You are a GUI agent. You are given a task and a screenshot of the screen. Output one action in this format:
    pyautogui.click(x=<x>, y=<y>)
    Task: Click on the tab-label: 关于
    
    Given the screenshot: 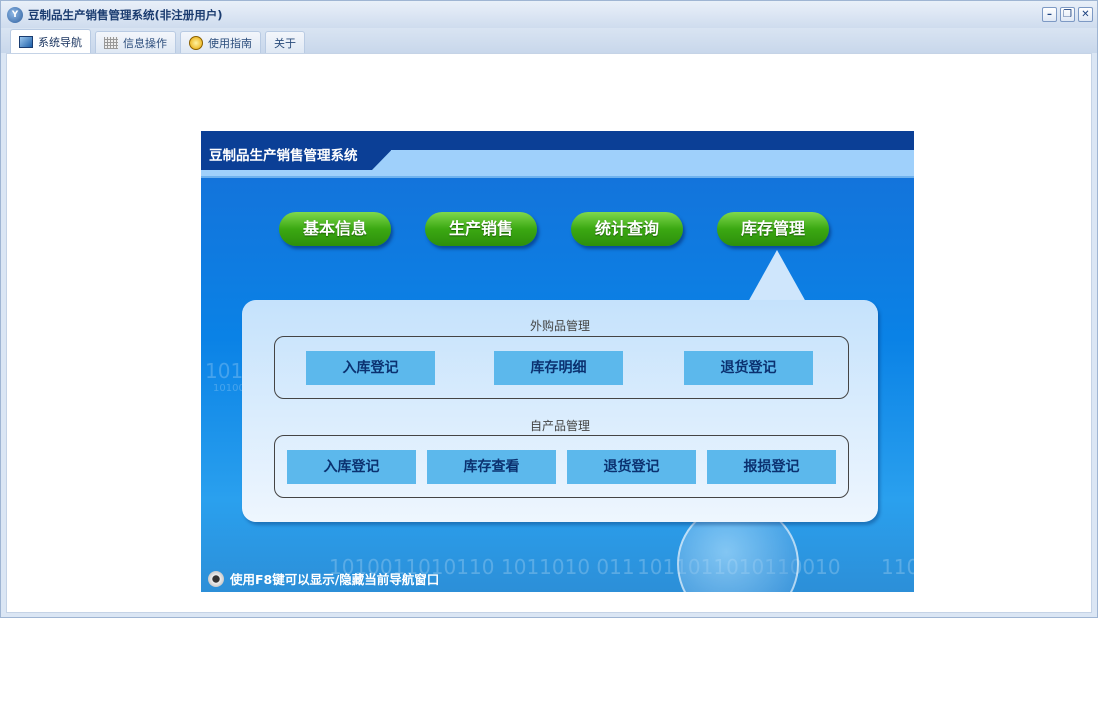 What is the action you would take?
    pyautogui.click(x=285, y=43)
    